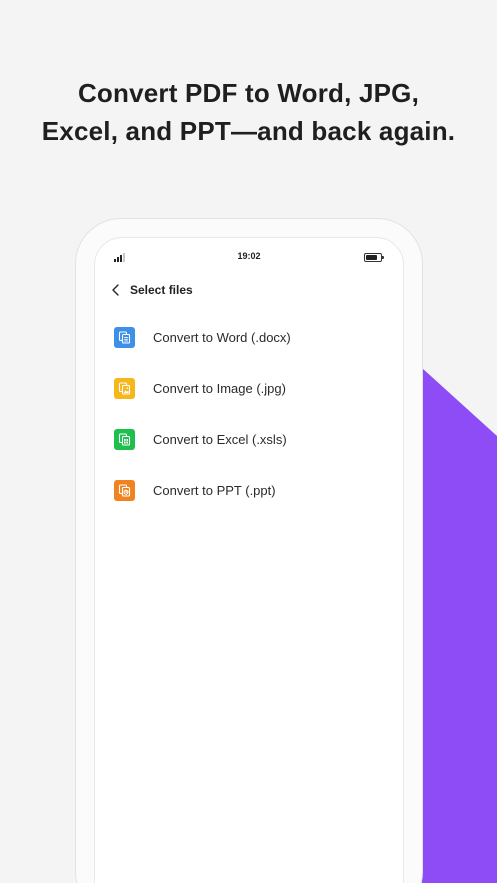 Image resolution: width=497 pixels, height=883 pixels. I want to click on option-convert-ppt: Convert to PPT (.ppt), so click(249, 490).